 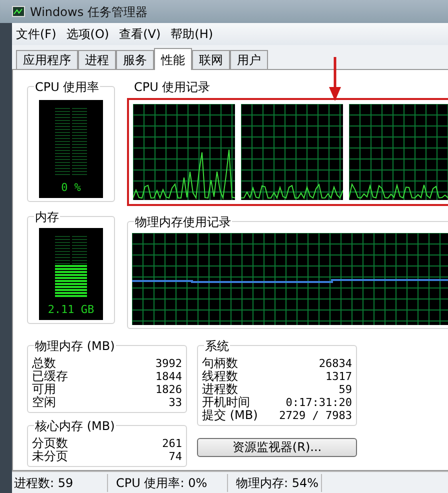 I want to click on stat-value: 1826, so click(x=169, y=389).